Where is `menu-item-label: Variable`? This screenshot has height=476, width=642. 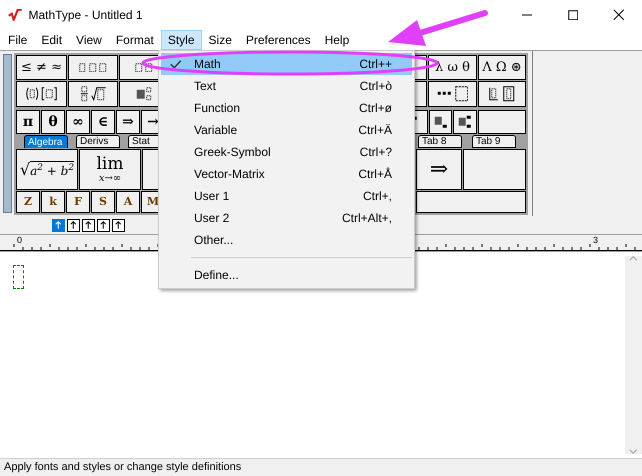 menu-item-label: Variable is located at coordinates (216, 130).